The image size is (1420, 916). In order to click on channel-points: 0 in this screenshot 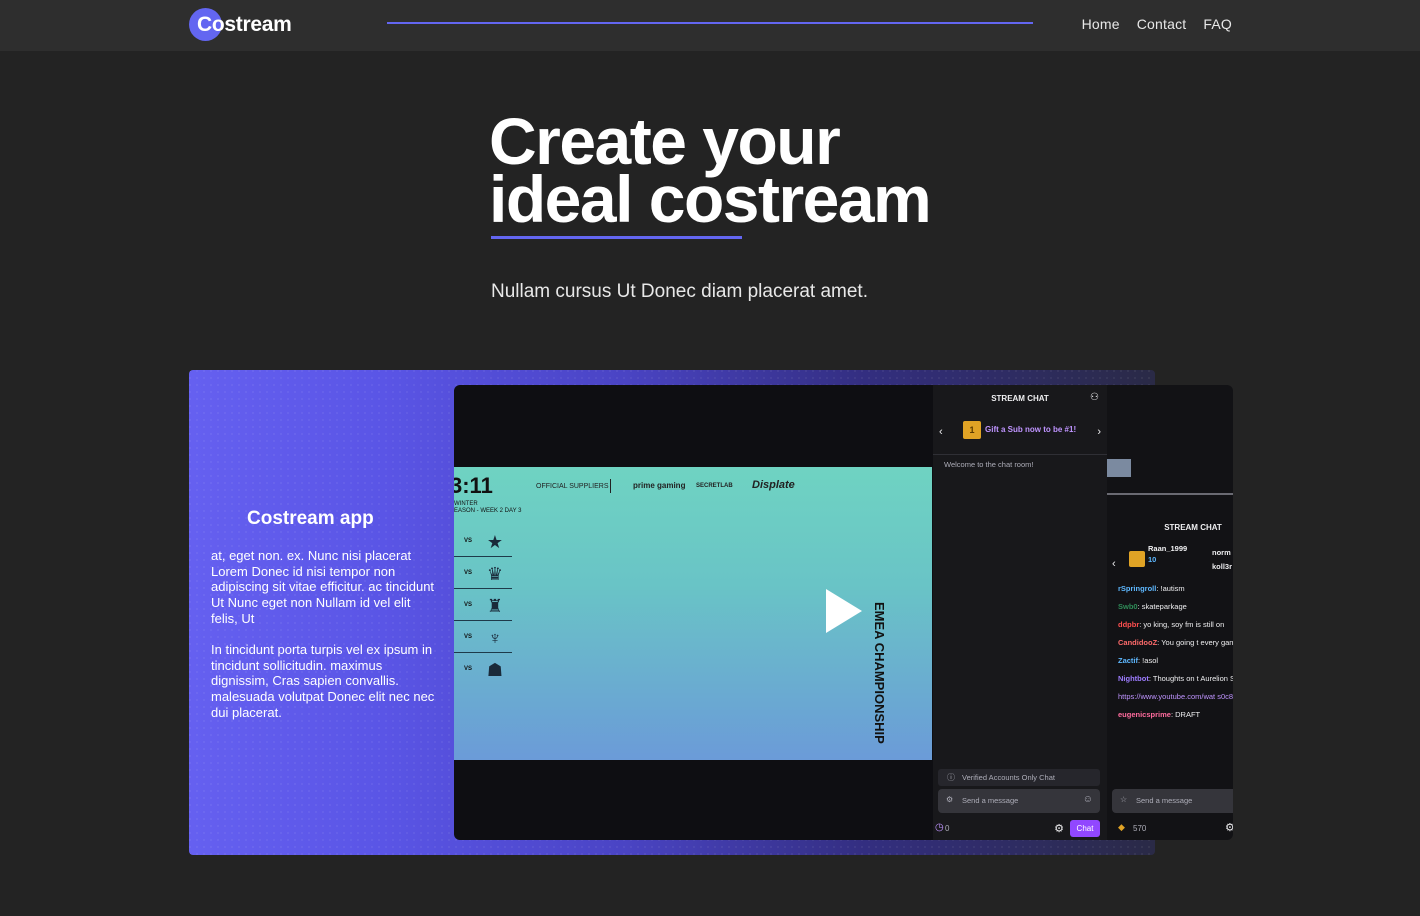, I will do `click(947, 828)`.